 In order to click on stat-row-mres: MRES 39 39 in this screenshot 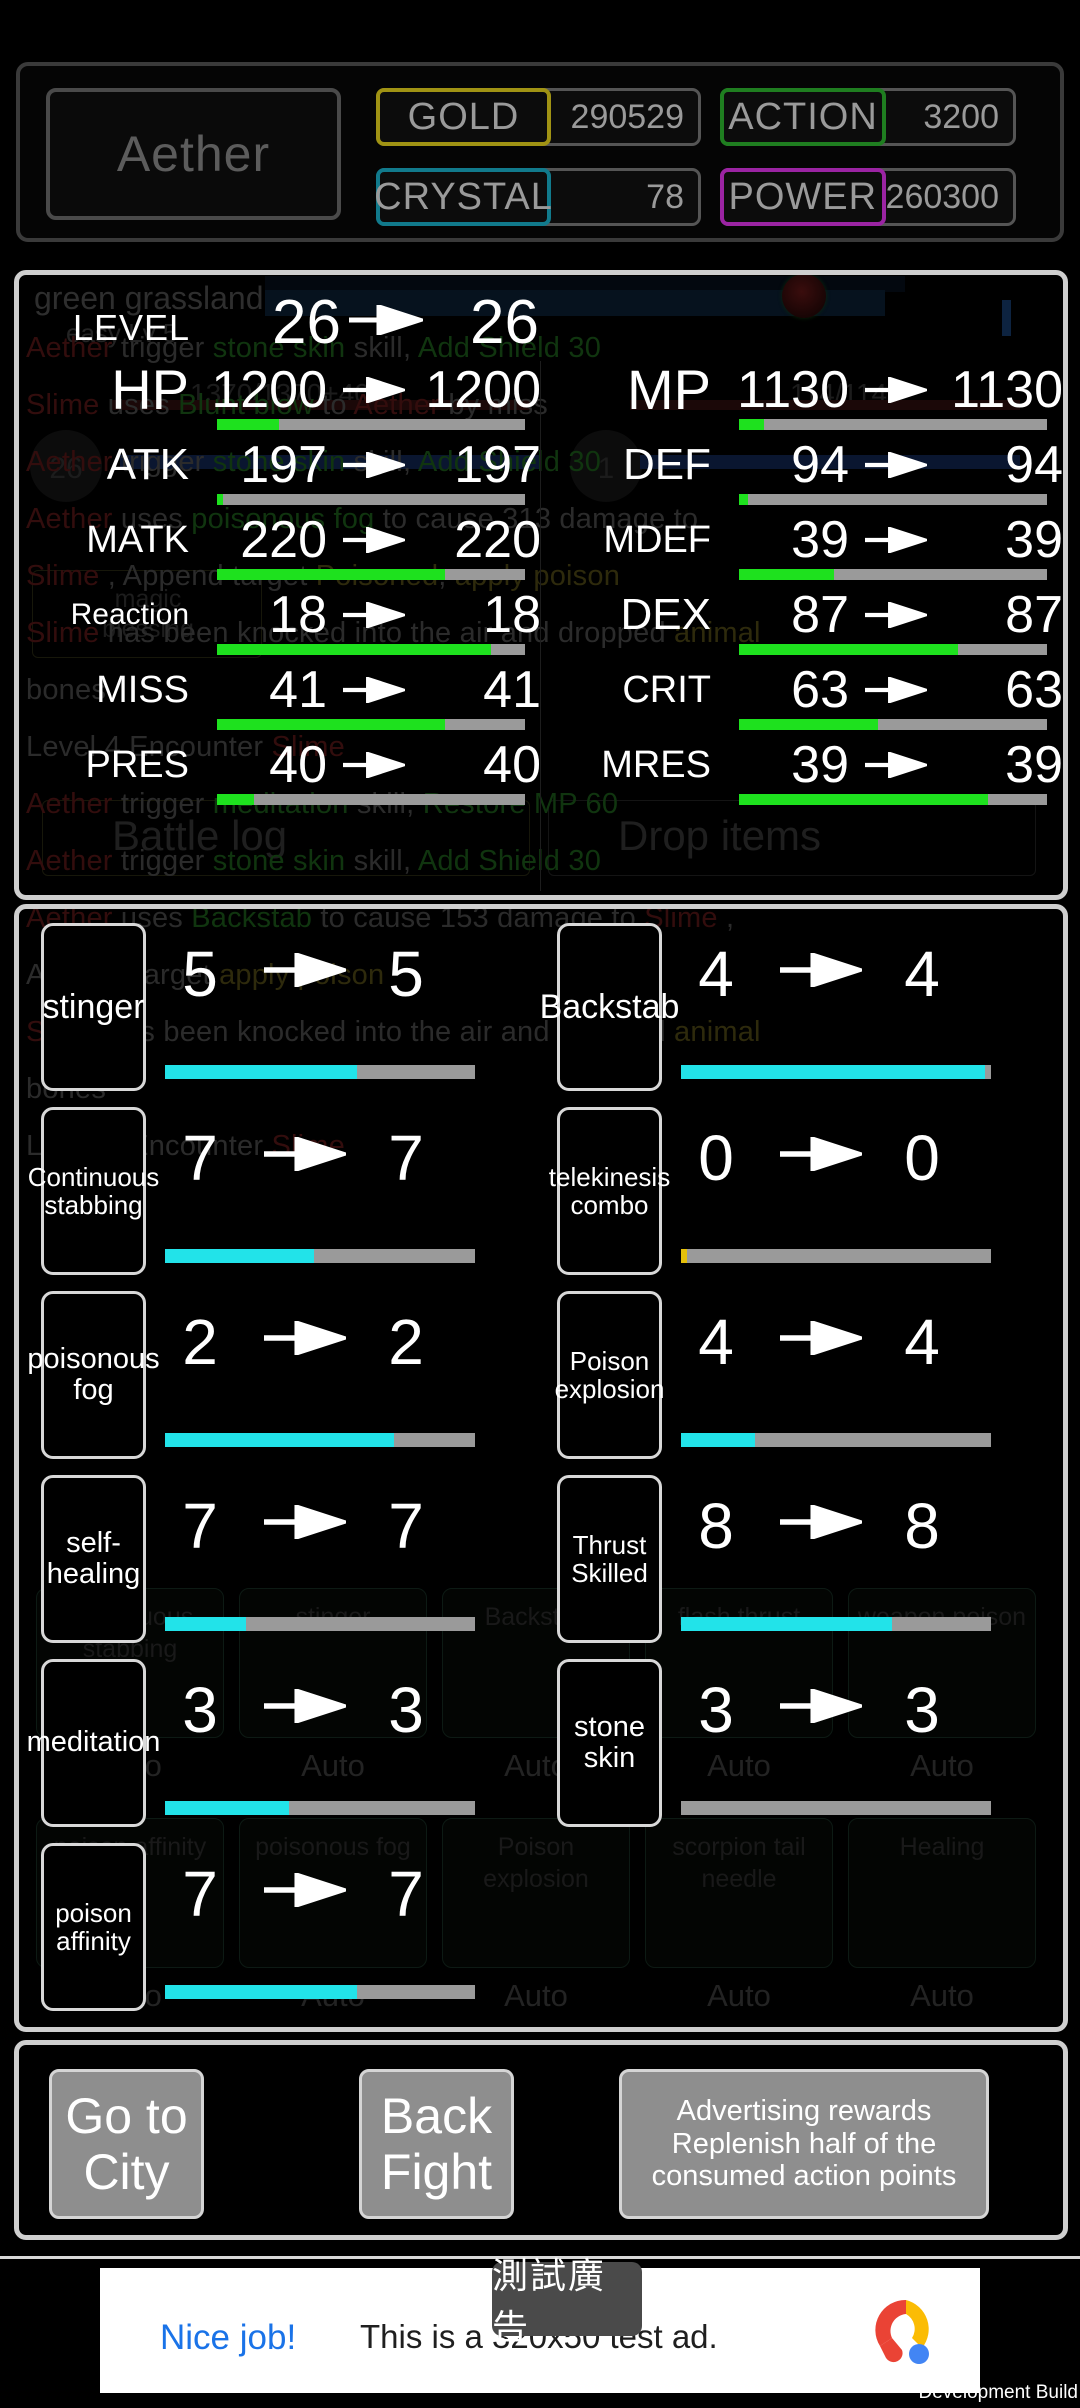, I will do `click(802, 773)`.